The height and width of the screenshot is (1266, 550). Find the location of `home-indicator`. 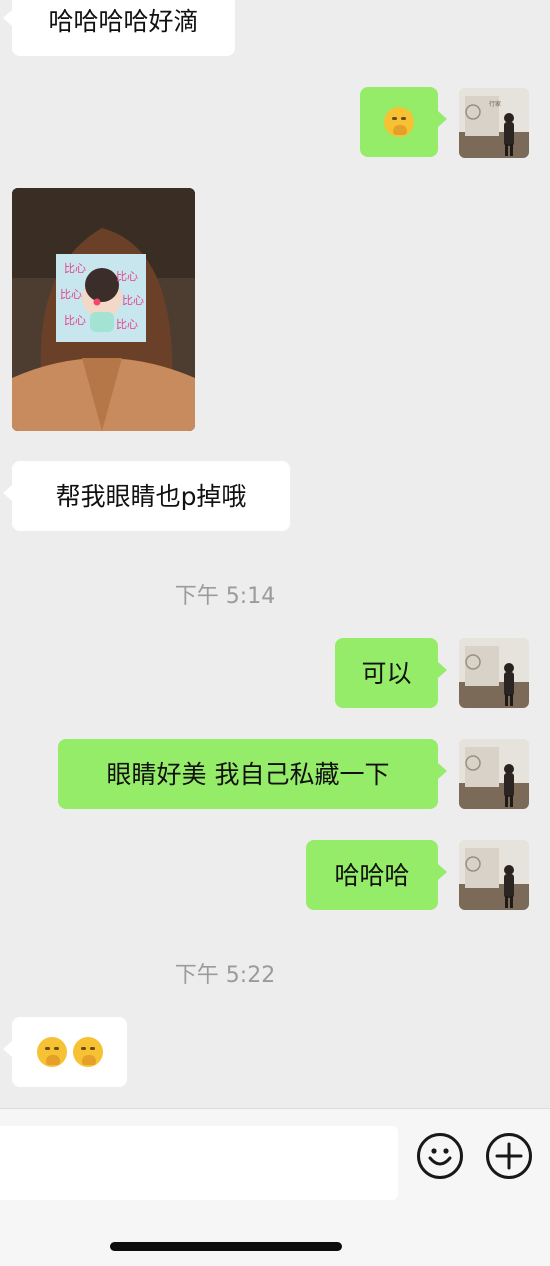

home-indicator is located at coordinates (226, 1246).